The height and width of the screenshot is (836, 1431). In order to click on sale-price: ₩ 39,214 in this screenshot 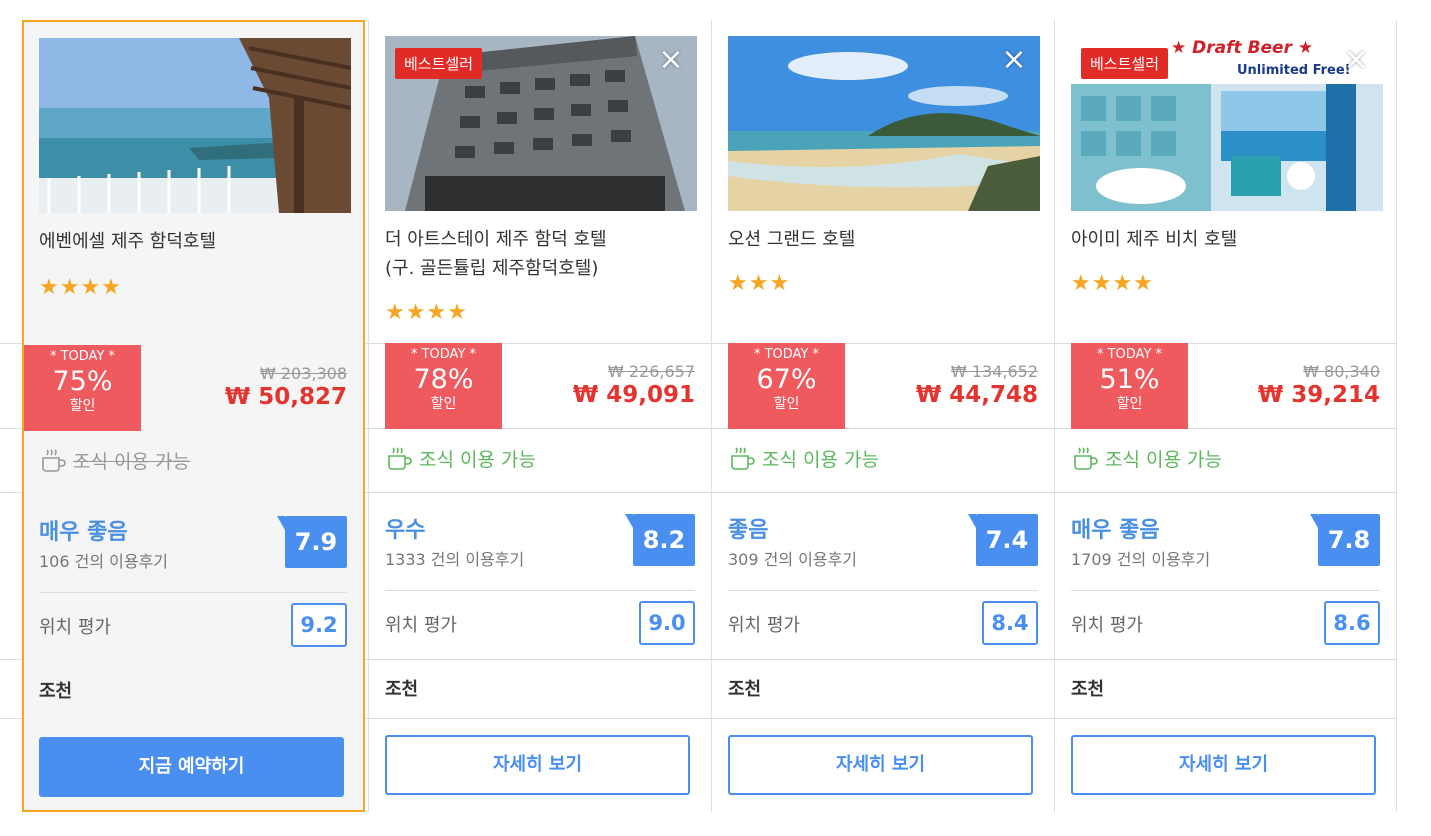, I will do `click(1318, 395)`.